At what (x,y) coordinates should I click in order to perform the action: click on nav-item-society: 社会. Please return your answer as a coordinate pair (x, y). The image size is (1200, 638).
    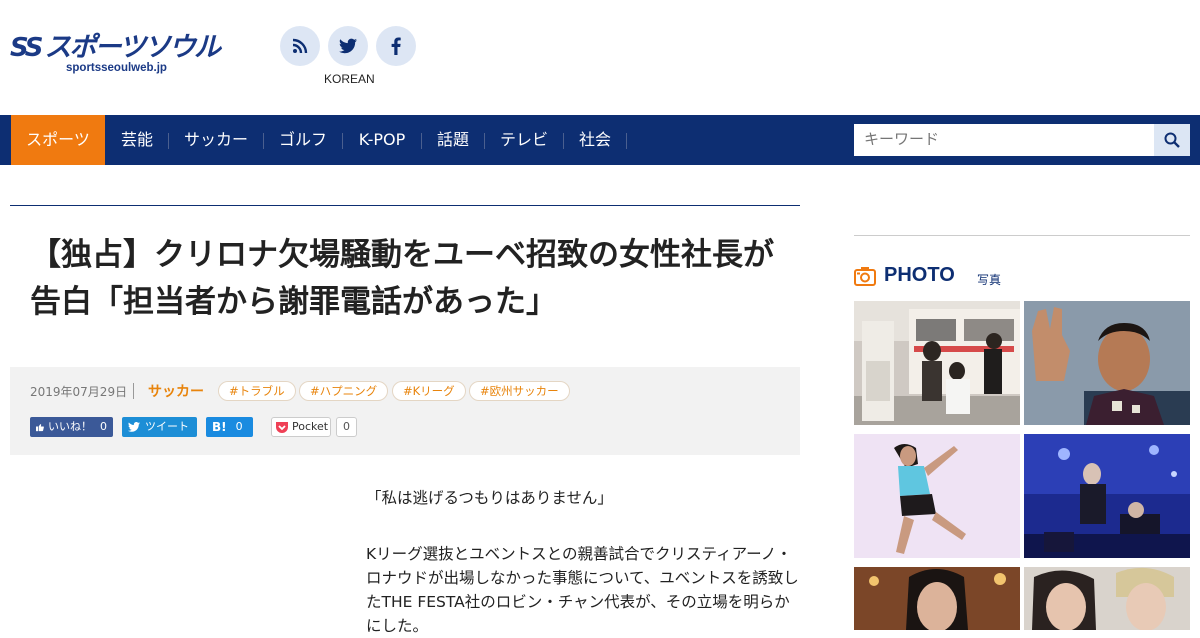
    Looking at the image, I should click on (595, 140).